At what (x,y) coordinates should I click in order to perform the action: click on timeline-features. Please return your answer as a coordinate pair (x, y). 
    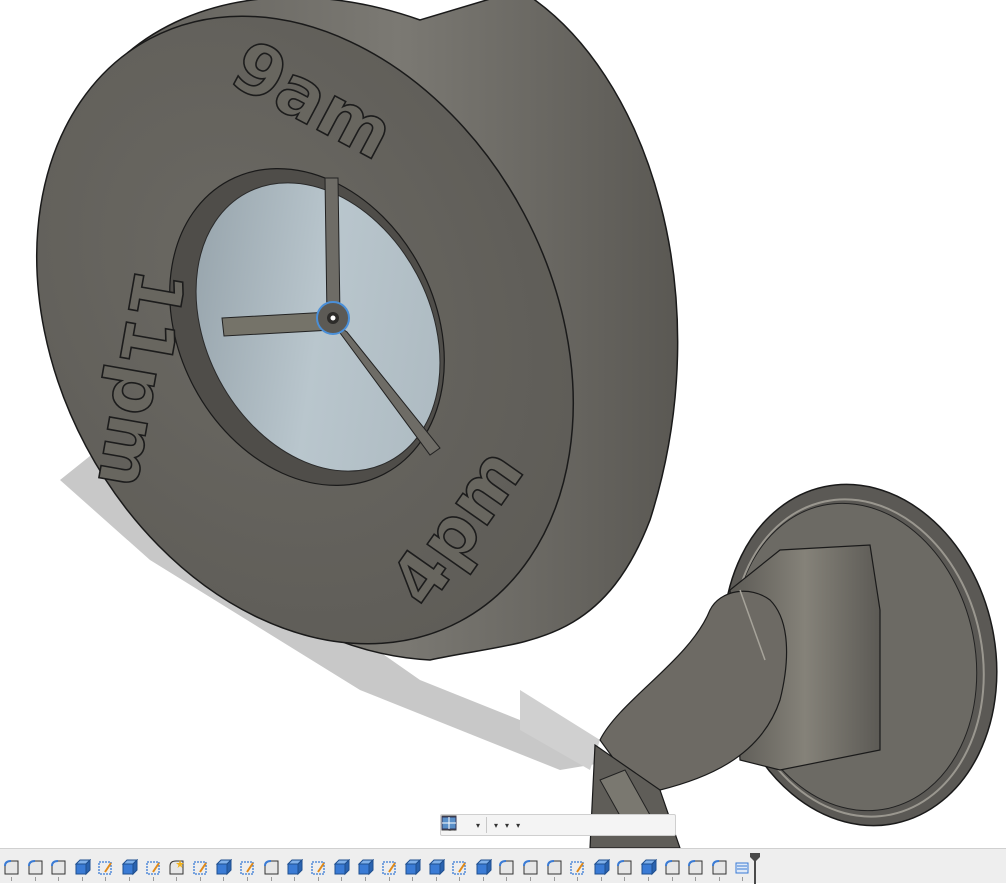
    Looking at the image, I should click on (377, 870).